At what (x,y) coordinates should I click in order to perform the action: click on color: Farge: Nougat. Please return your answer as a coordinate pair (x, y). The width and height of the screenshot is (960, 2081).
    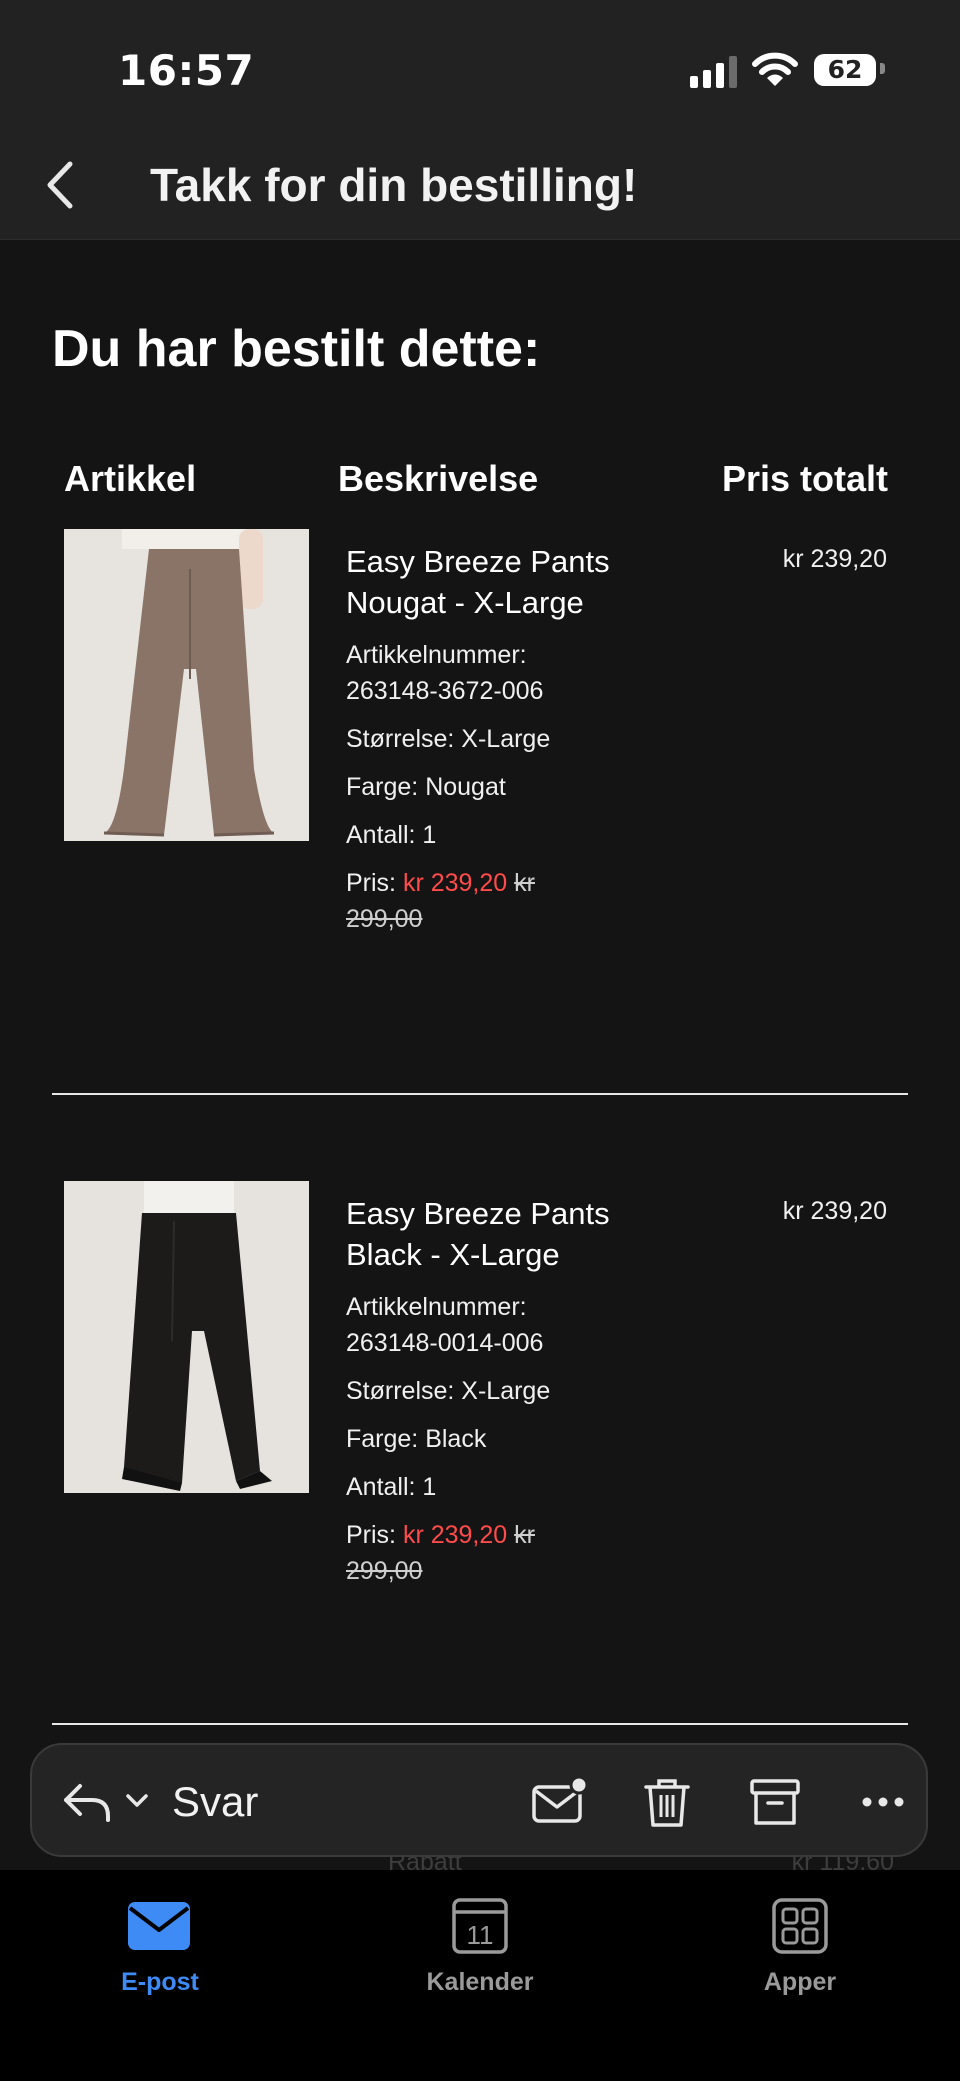
    Looking at the image, I should click on (426, 787).